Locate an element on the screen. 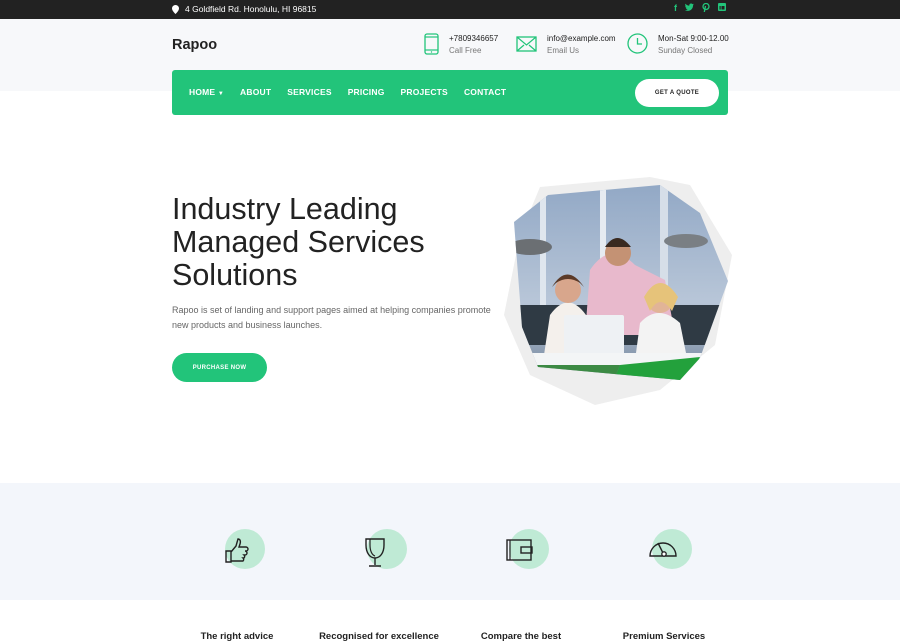  feature-label: Compare the best is located at coordinates (521, 636).